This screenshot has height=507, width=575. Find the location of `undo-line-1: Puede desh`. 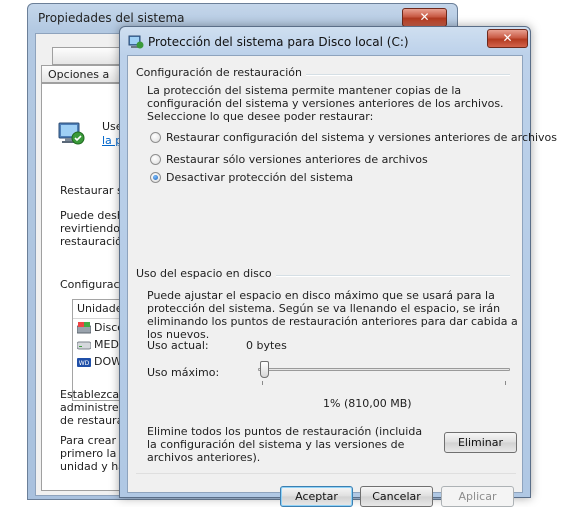

undo-line-1: Puede desh is located at coordinates (91, 215).